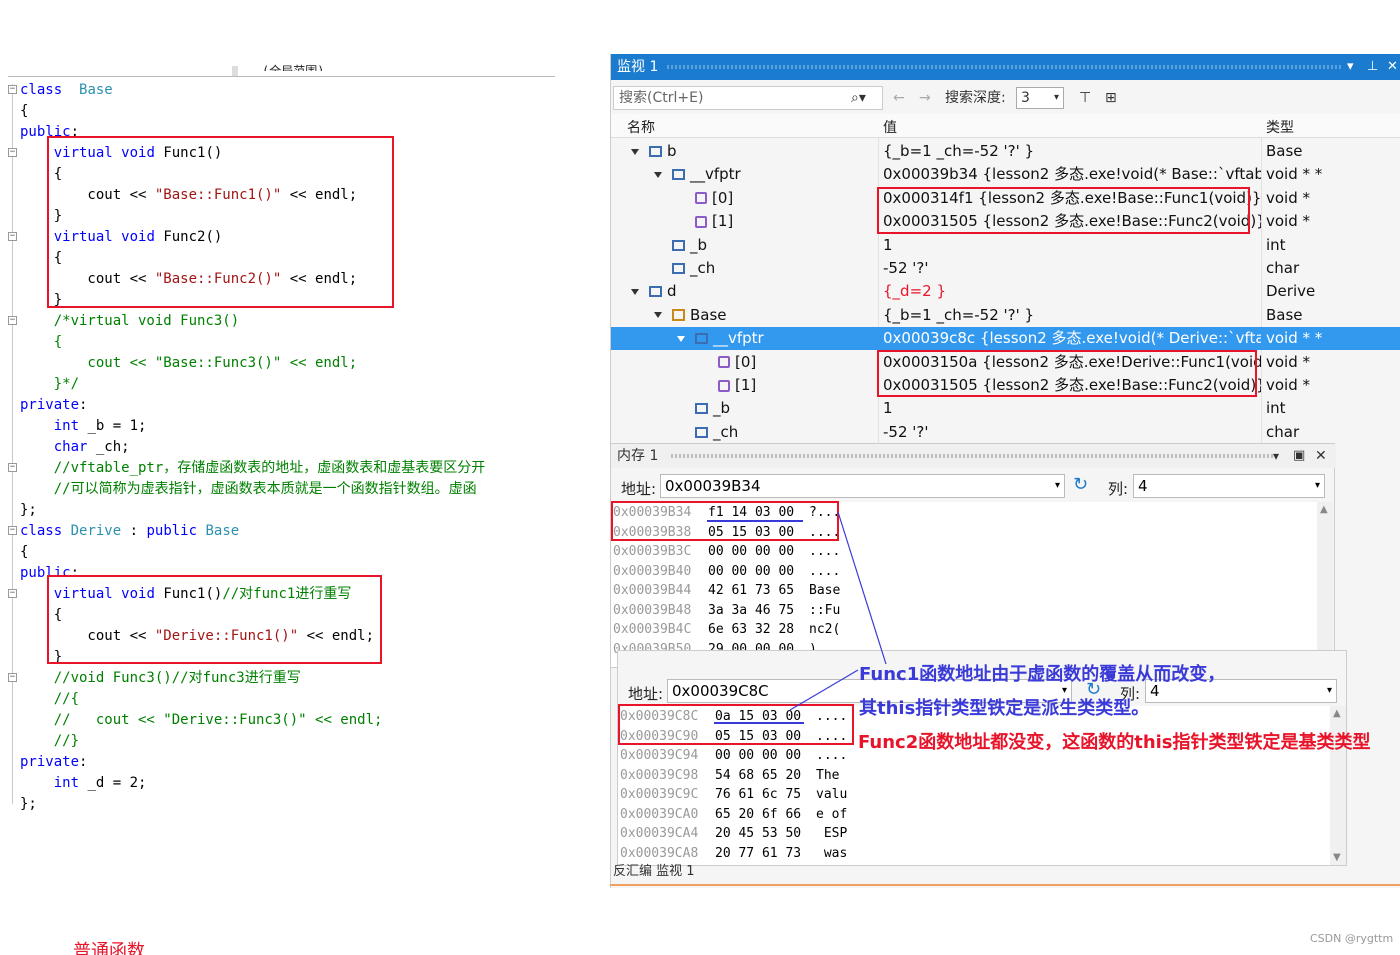 The image size is (1400, 955). Describe the element at coordinates (751, 590) in the screenshot. I see `memory-bytes: 42 61 73 65` at that location.